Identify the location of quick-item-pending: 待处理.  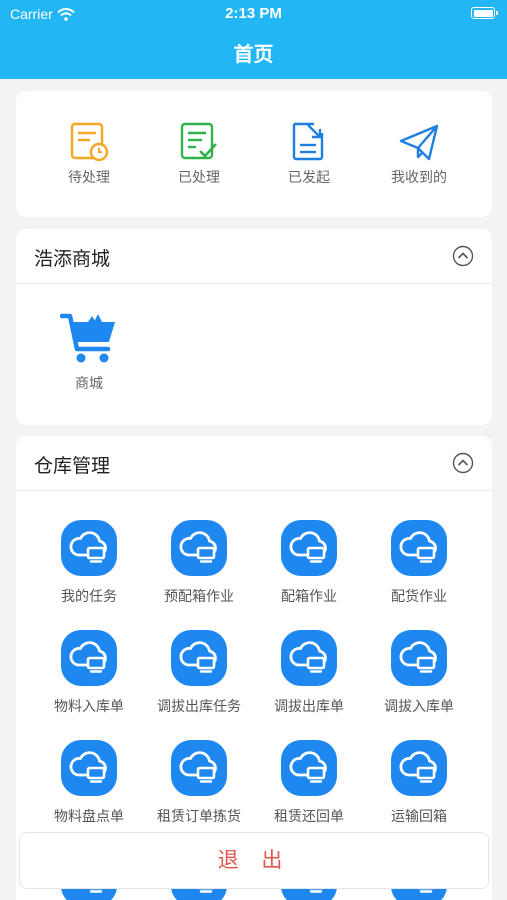
(89, 154).